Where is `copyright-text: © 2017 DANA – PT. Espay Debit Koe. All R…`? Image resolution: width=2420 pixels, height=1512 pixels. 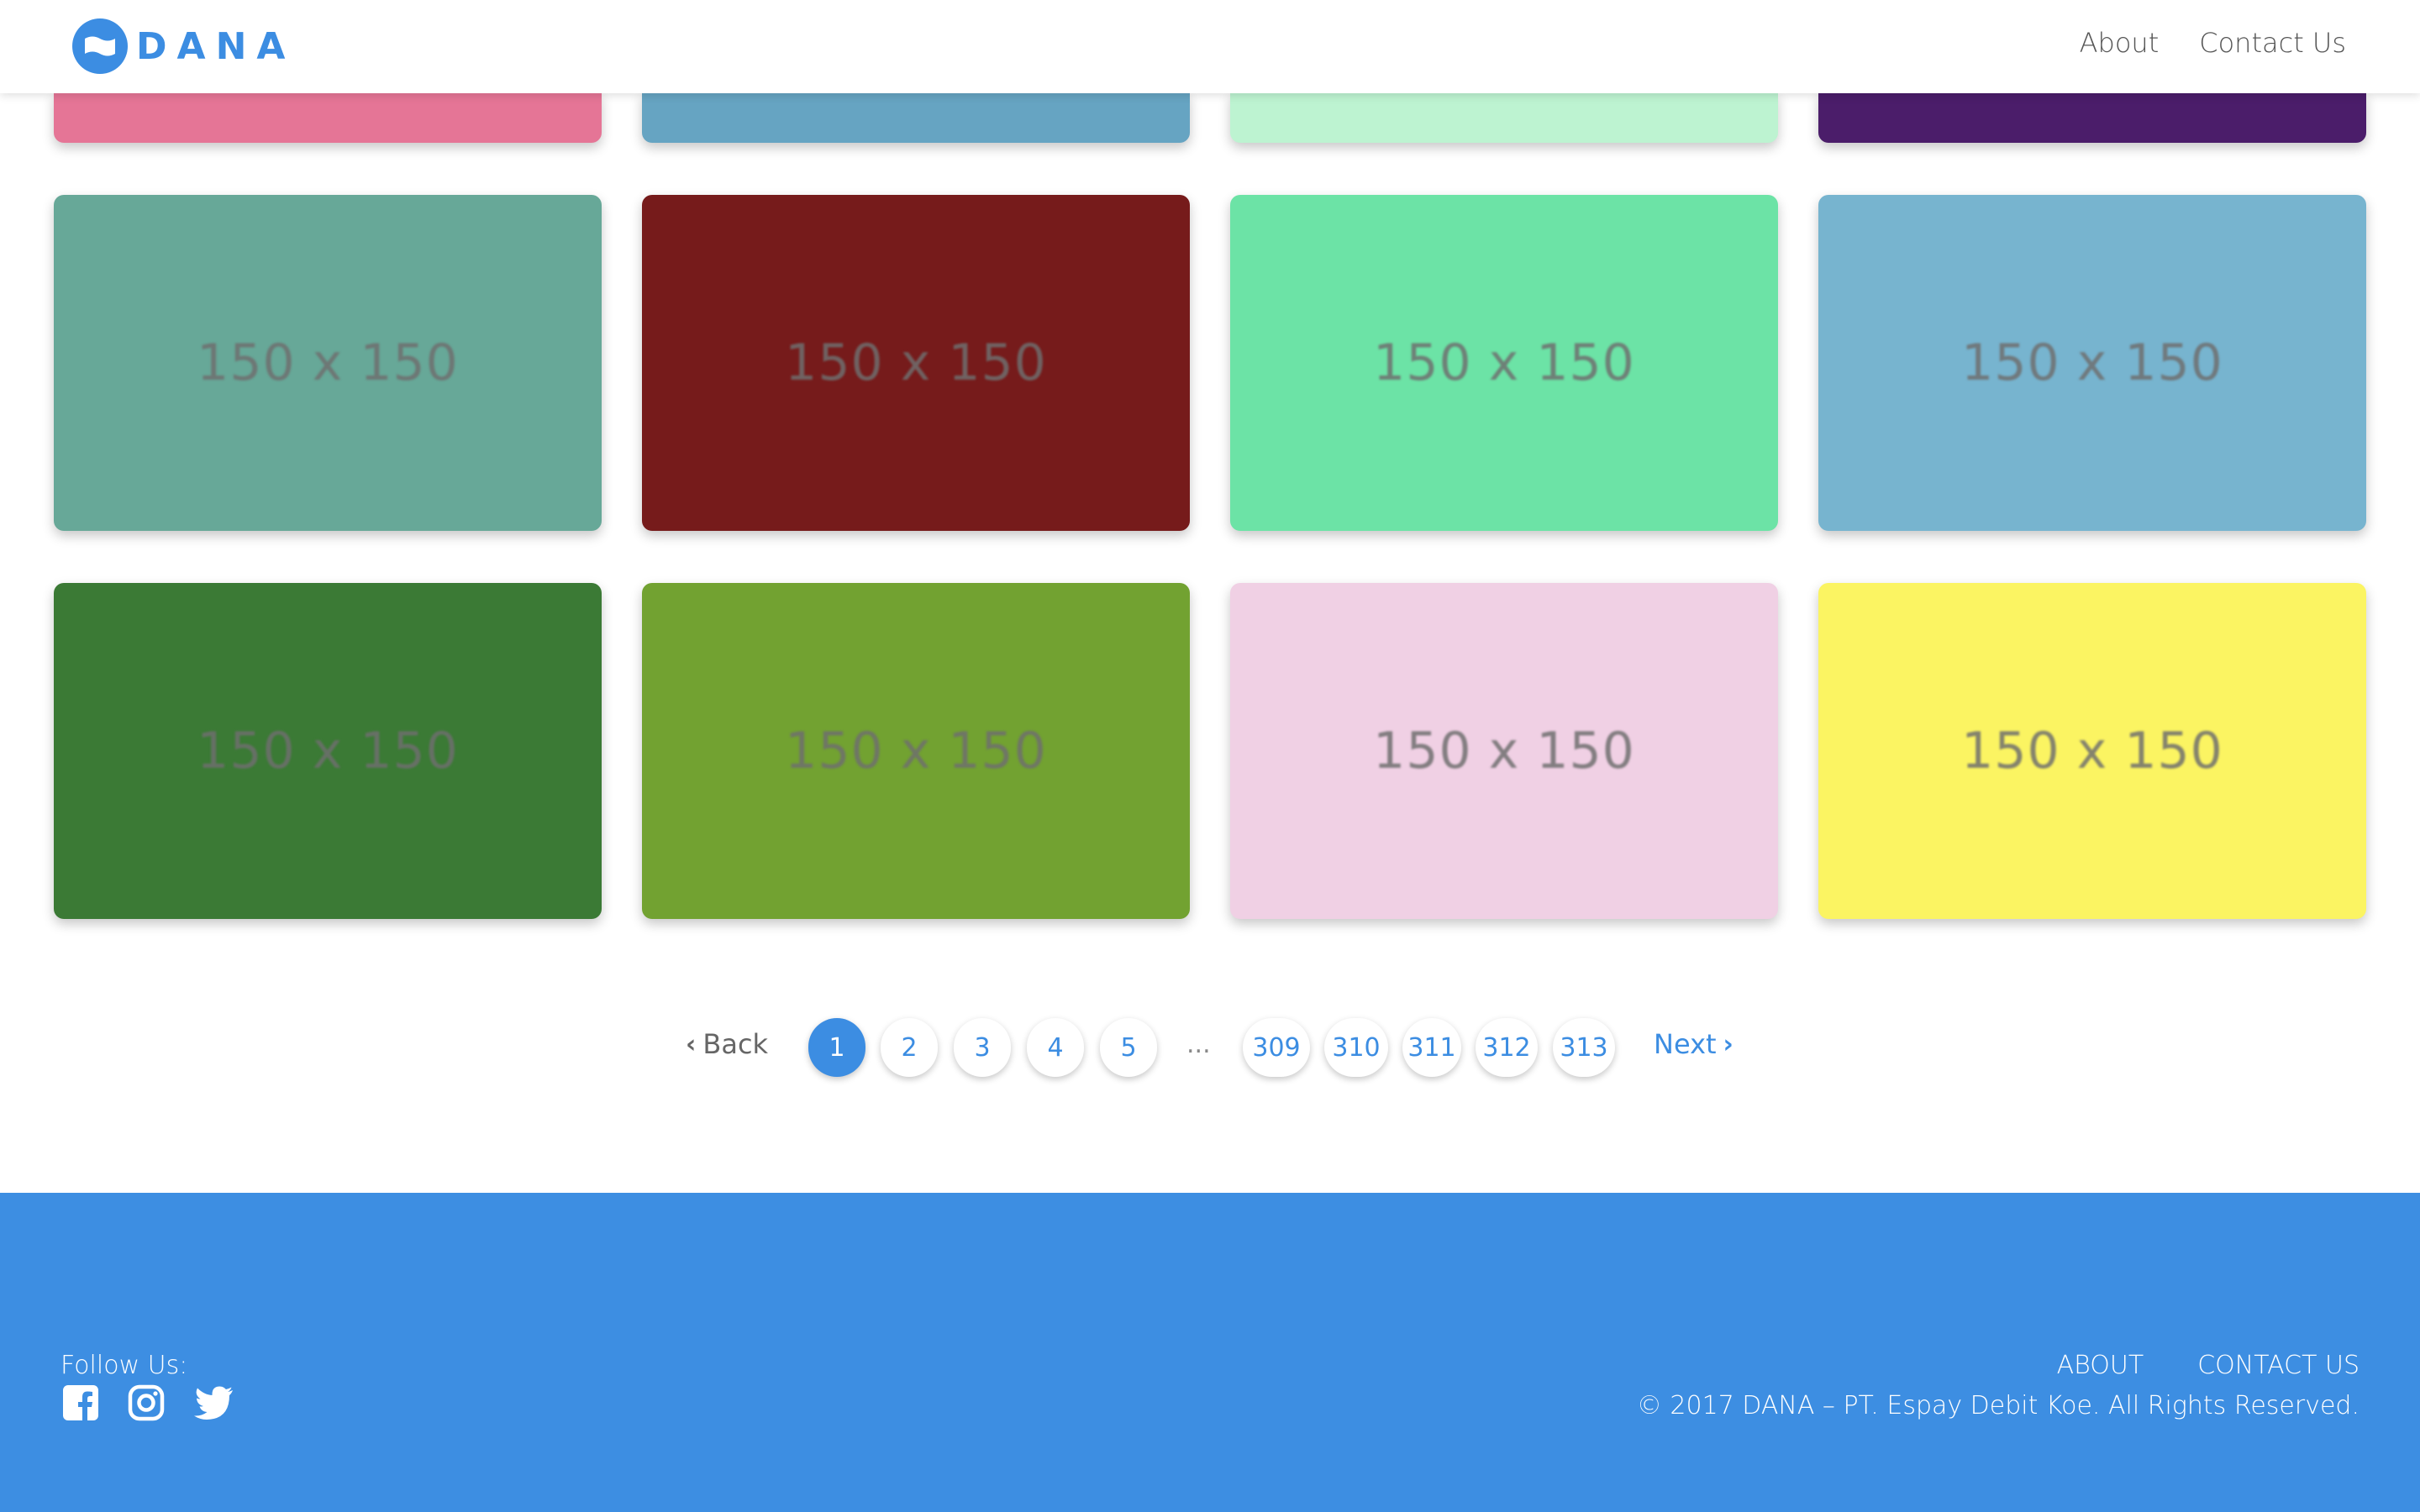
copyright-text: © 2017 DANA – PT. Espay Debit Koe. All R… is located at coordinates (1998, 1405).